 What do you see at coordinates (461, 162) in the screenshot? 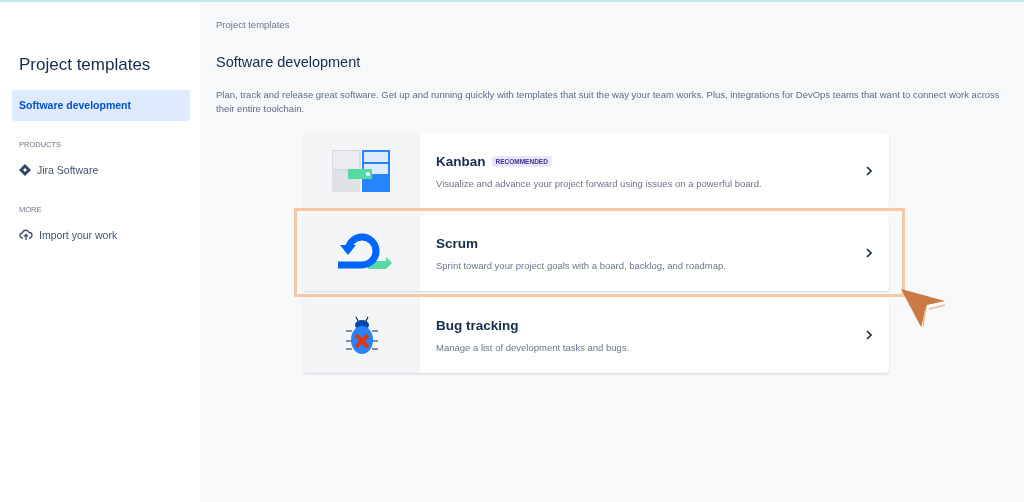
I see `template-name: Kanban` at bounding box center [461, 162].